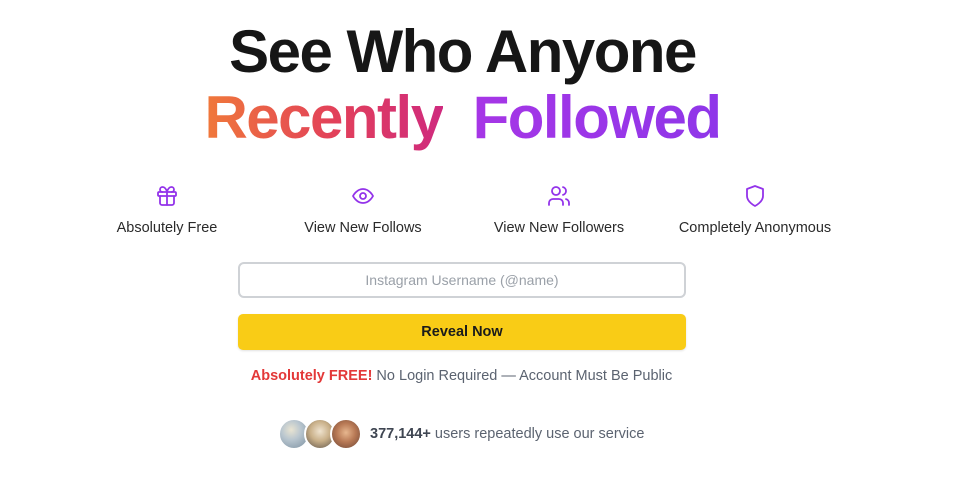 The height and width of the screenshot is (501, 965). Describe the element at coordinates (324, 117) in the screenshot. I see `headline-recently: Recently` at that location.